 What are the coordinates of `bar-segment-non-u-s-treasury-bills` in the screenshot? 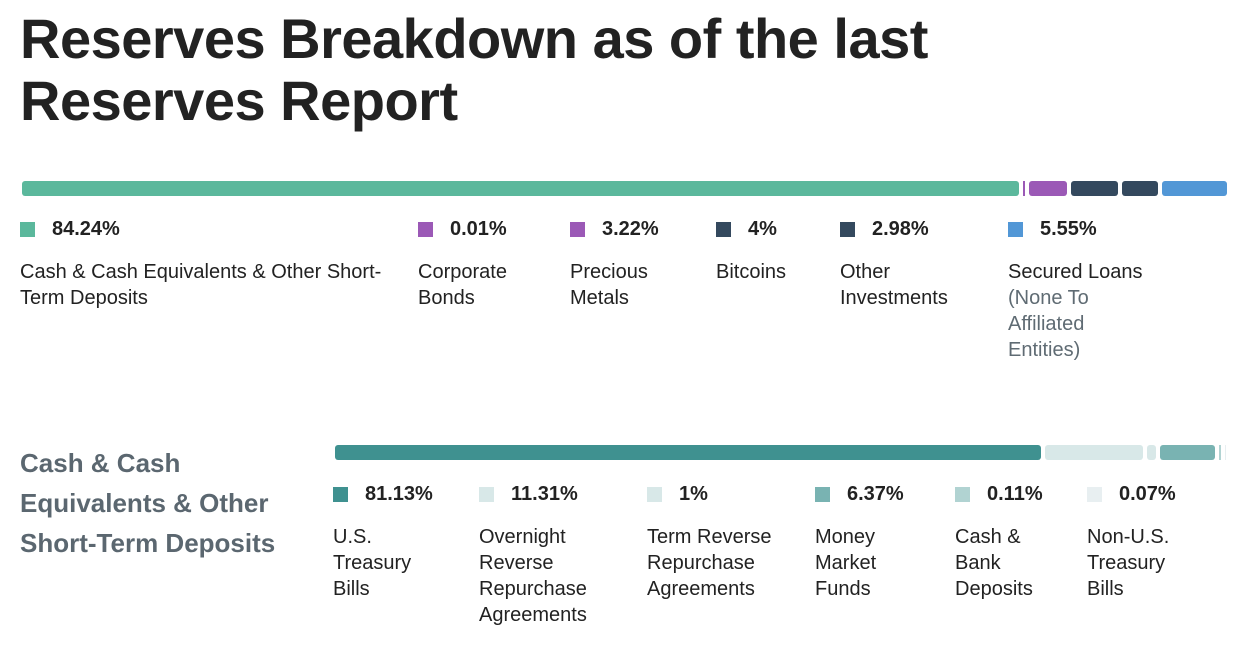 It's located at (1225, 452).